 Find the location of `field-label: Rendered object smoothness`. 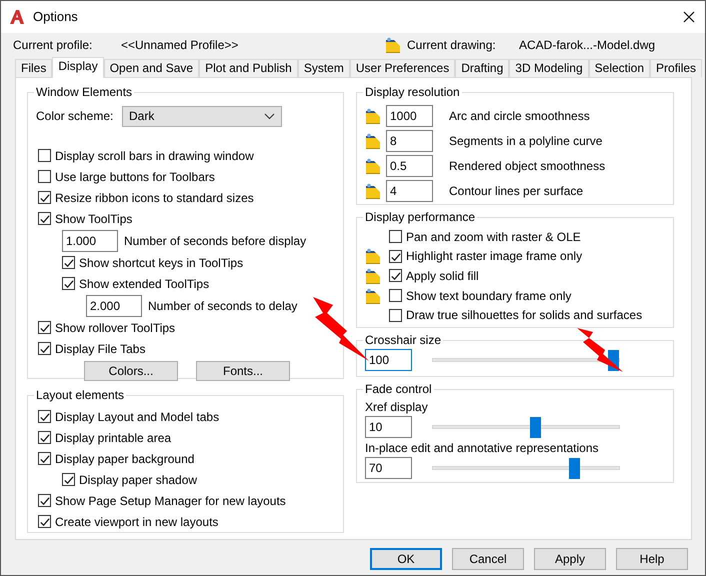

field-label: Rendered object smoothness is located at coordinates (527, 166).